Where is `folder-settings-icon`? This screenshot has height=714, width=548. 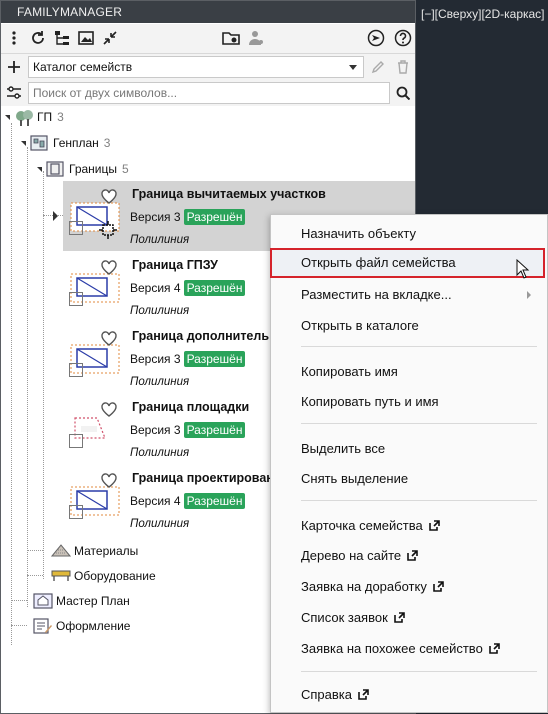
folder-settings-icon is located at coordinates (231, 38).